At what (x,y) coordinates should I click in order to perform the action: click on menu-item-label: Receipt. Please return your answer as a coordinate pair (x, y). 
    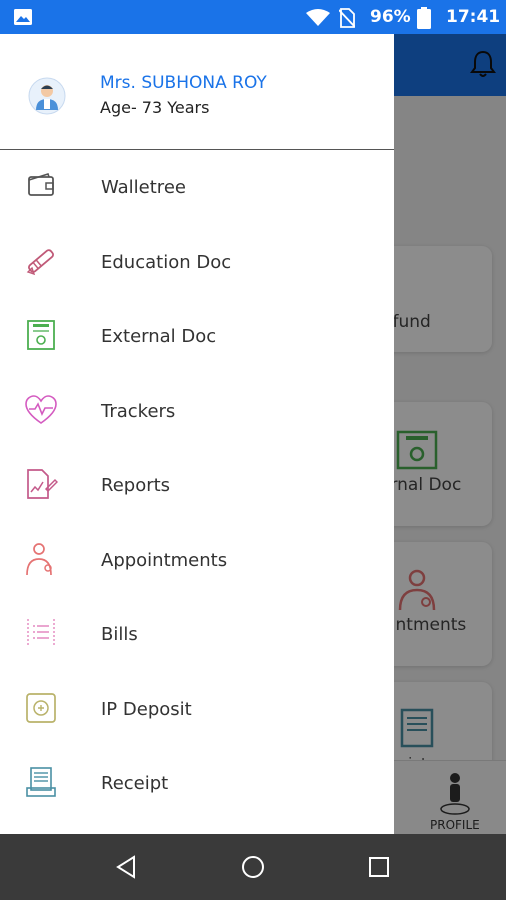
    Looking at the image, I should click on (135, 783).